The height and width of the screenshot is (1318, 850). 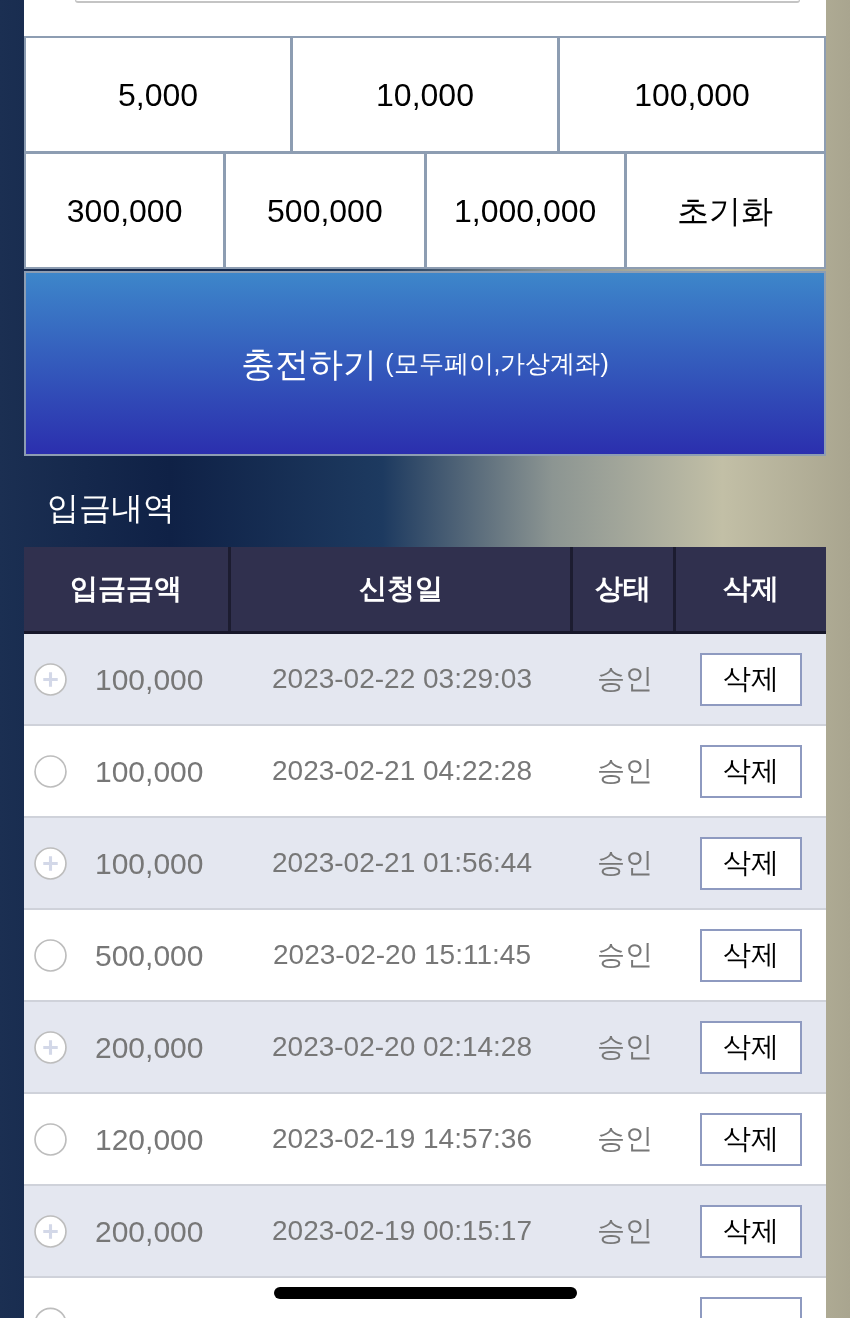 What do you see at coordinates (402, 863) in the screenshot?
I see `date-text: 2023-02-21 01:56:44` at bounding box center [402, 863].